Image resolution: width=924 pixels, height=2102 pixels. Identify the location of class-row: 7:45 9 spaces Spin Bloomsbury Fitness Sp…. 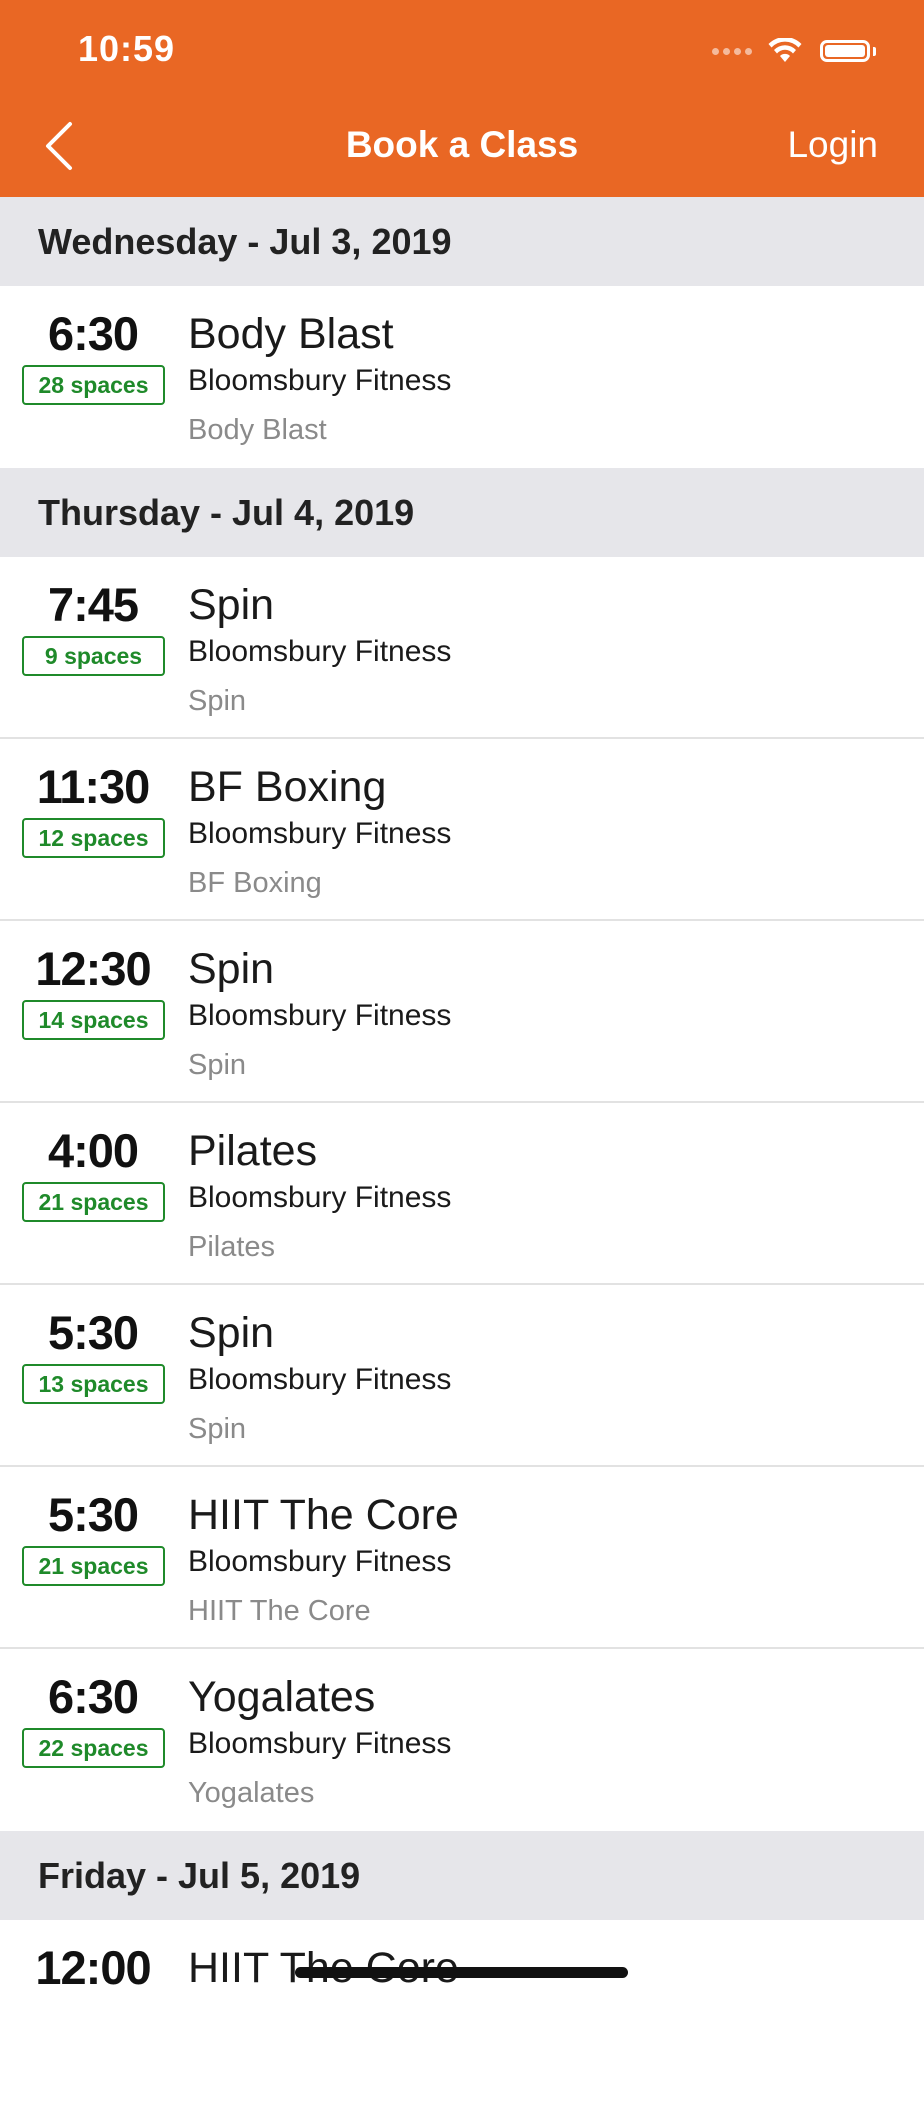
(462, 648).